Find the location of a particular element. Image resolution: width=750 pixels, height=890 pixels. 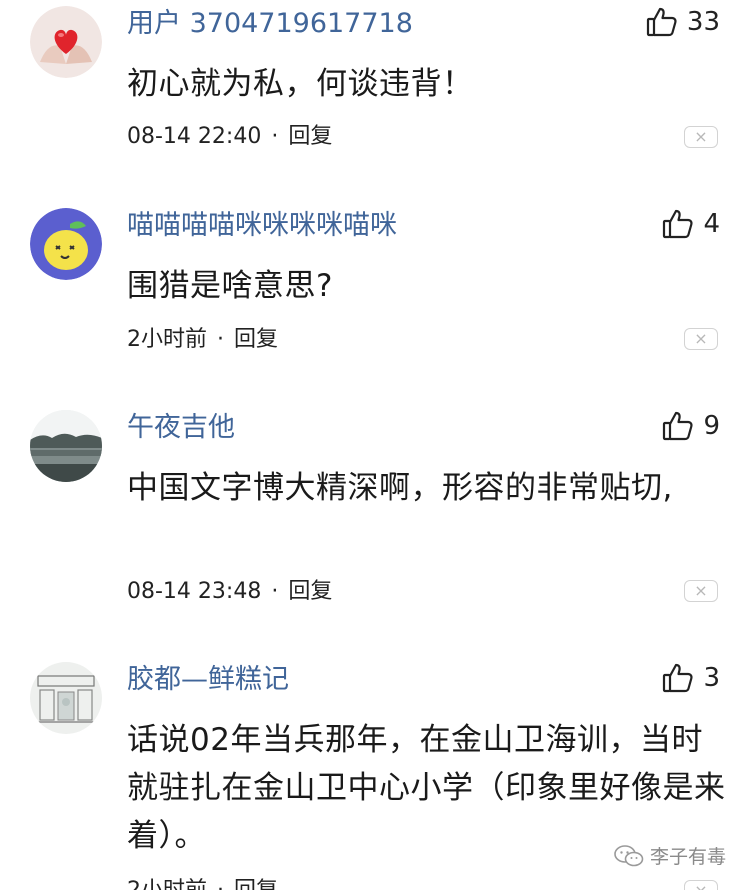

username: 用户 3704719617718 is located at coordinates (270, 23).